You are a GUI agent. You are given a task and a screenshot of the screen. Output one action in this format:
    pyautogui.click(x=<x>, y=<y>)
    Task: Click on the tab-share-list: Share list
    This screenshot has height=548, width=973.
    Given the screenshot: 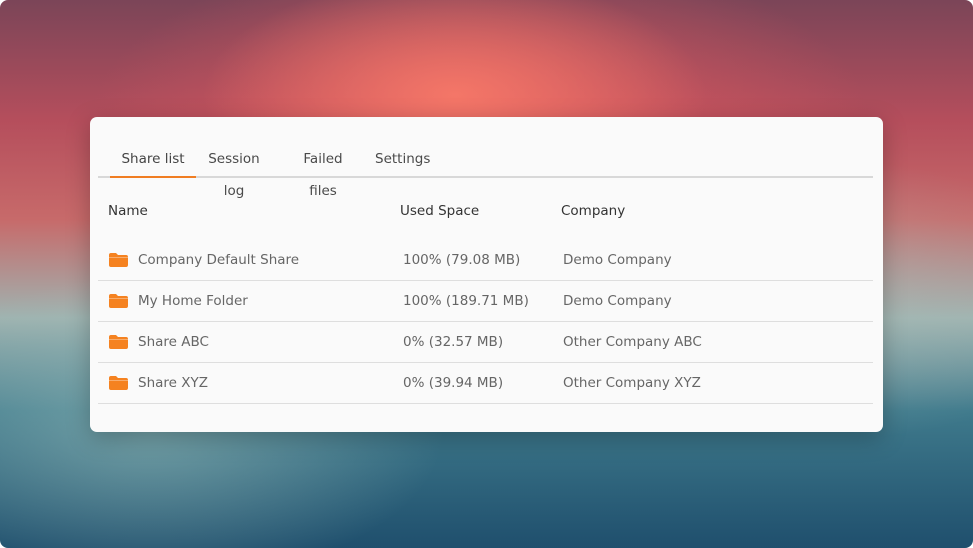 What is the action you would take?
    pyautogui.click(x=153, y=160)
    